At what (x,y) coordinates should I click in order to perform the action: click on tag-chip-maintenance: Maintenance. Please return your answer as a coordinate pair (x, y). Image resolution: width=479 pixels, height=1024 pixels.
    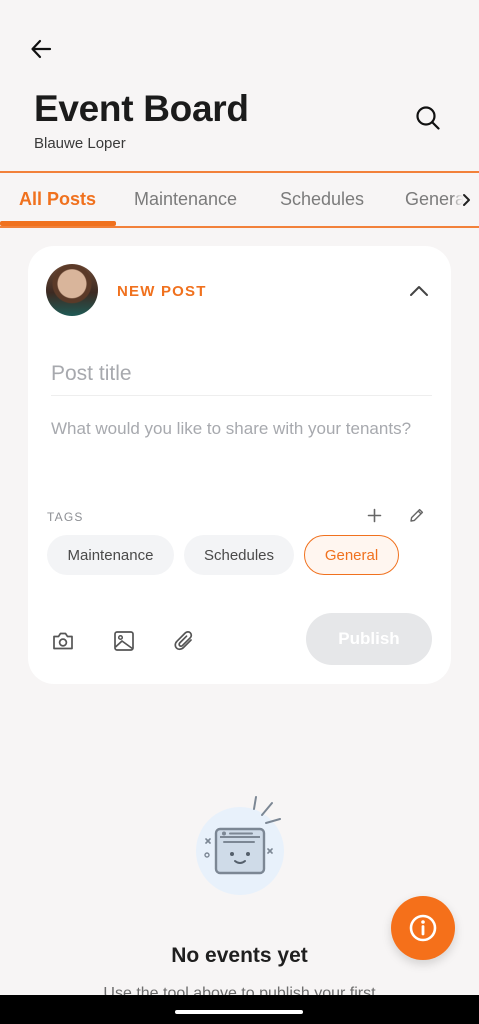
    Looking at the image, I should click on (110, 555).